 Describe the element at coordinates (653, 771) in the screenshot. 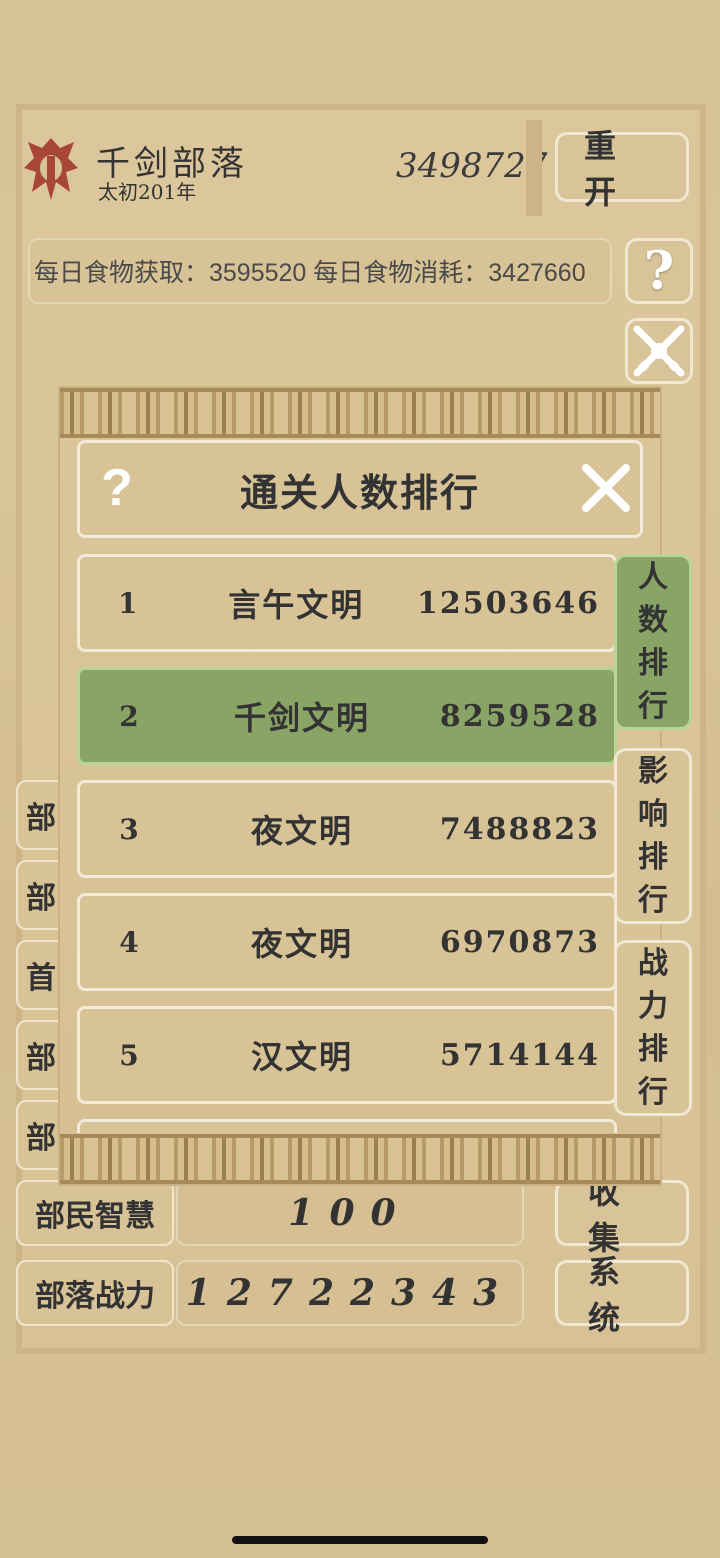

I see `tab-char: 影` at that location.